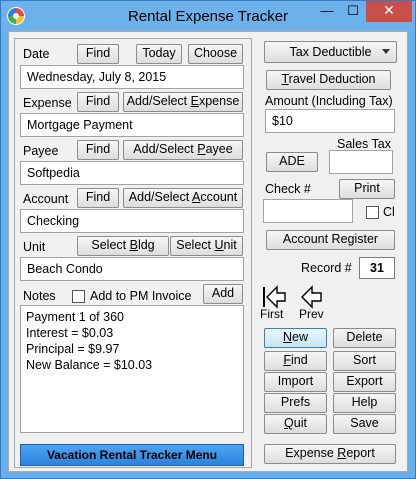 This screenshot has width=416, height=479. Describe the element at coordinates (364, 403) in the screenshot. I see `help-button: Help` at that location.